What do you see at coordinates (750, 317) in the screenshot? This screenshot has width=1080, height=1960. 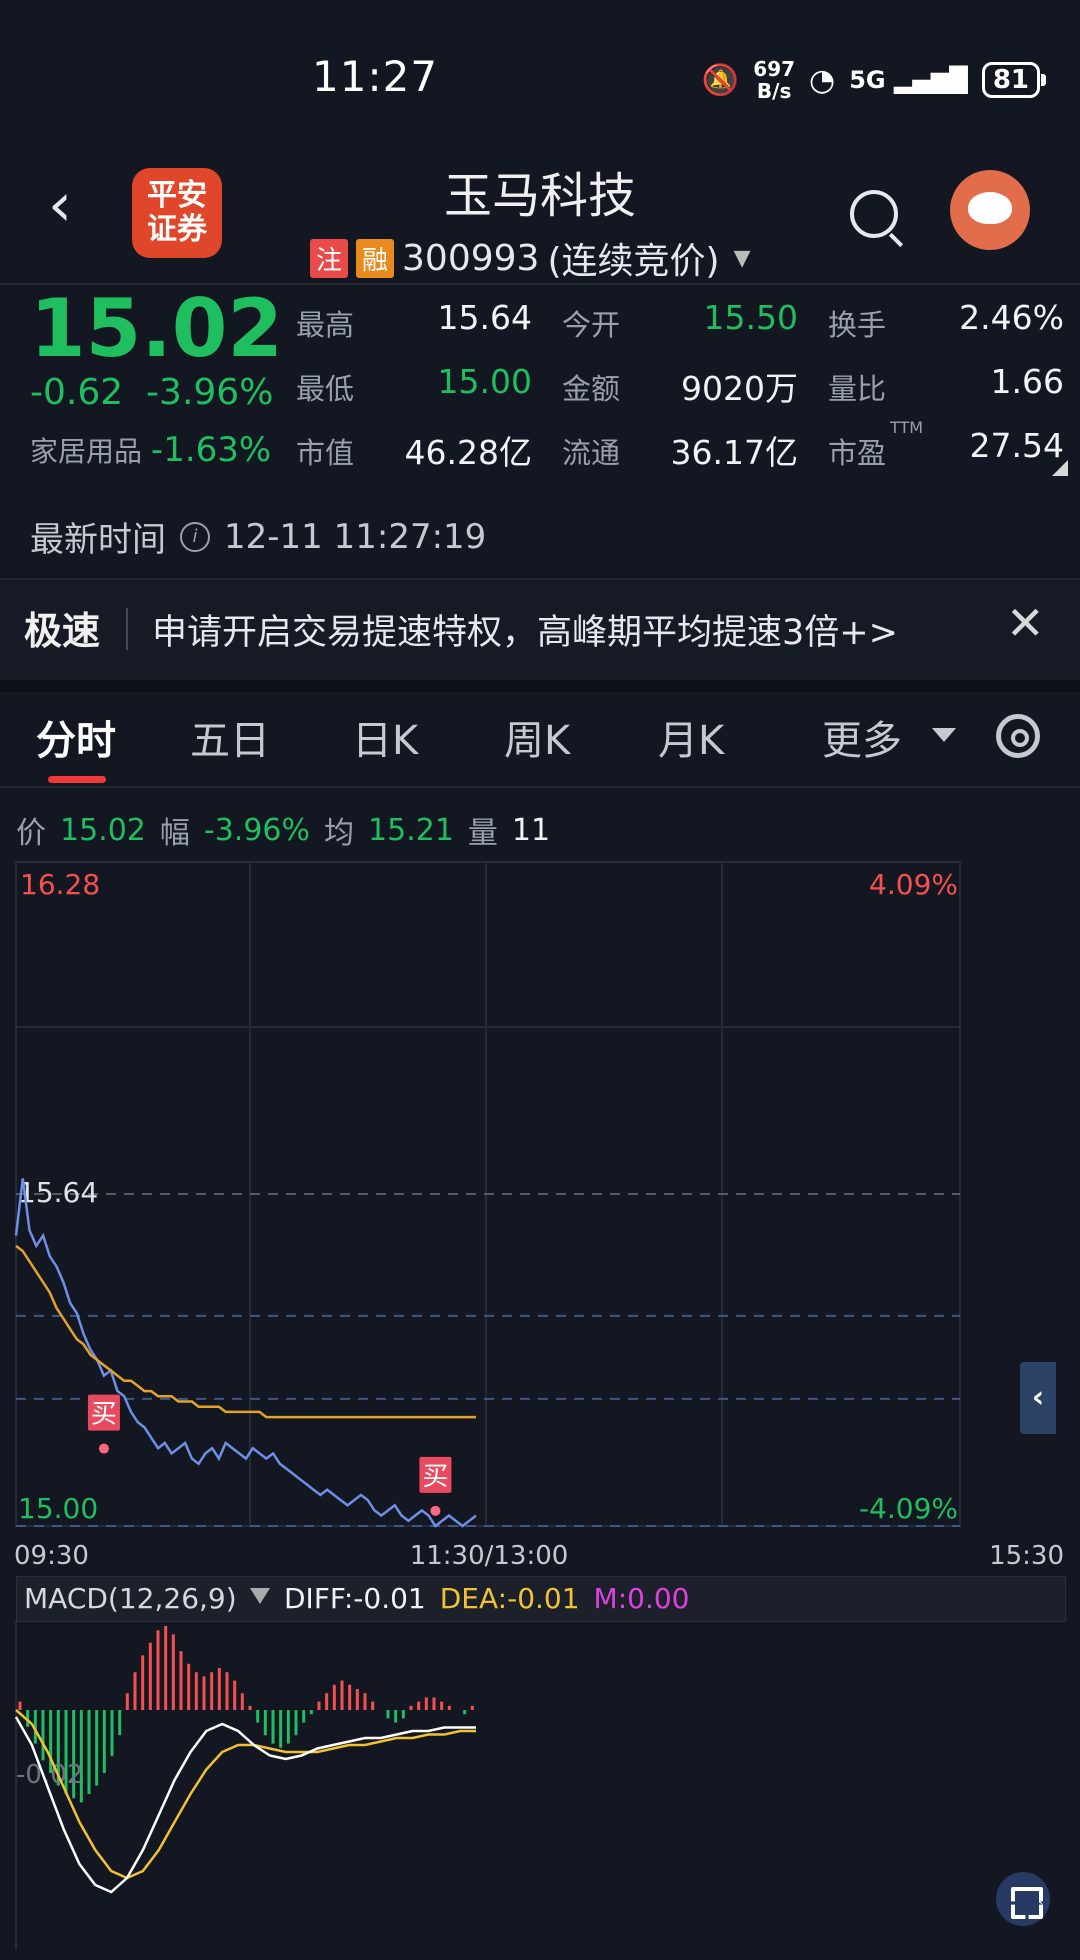 I see `quote-value: 15.50` at bounding box center [750, 317].